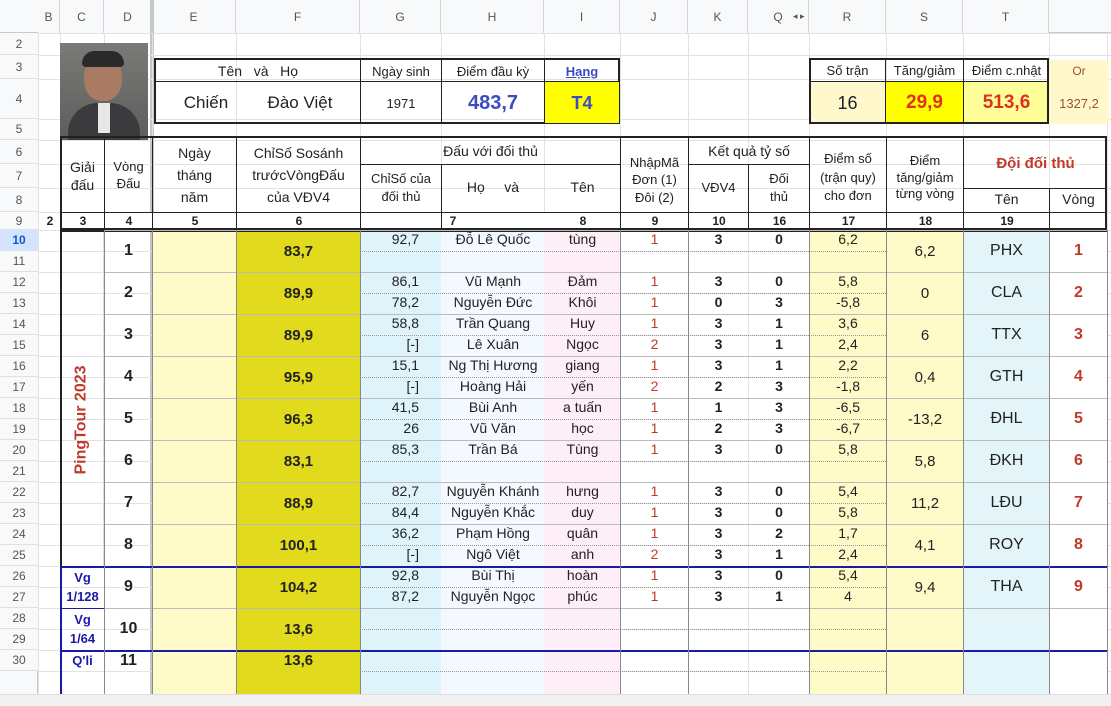 The height and width of the screenshot is (706, 1111). Describe the element at coordinates (805, 17) in the screenshot. I see `column-group-toggle-icon: ◂ ▸` at that location.